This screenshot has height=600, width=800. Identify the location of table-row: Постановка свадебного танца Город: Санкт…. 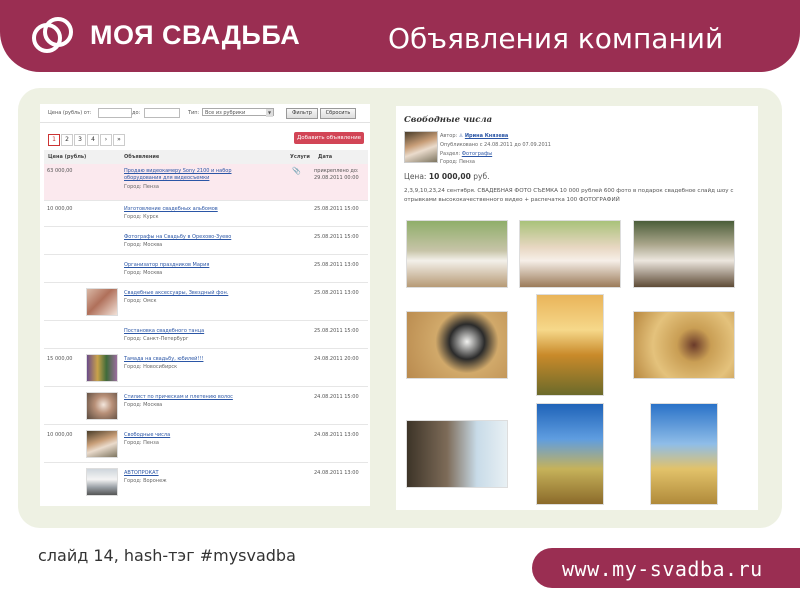
(206, 336).